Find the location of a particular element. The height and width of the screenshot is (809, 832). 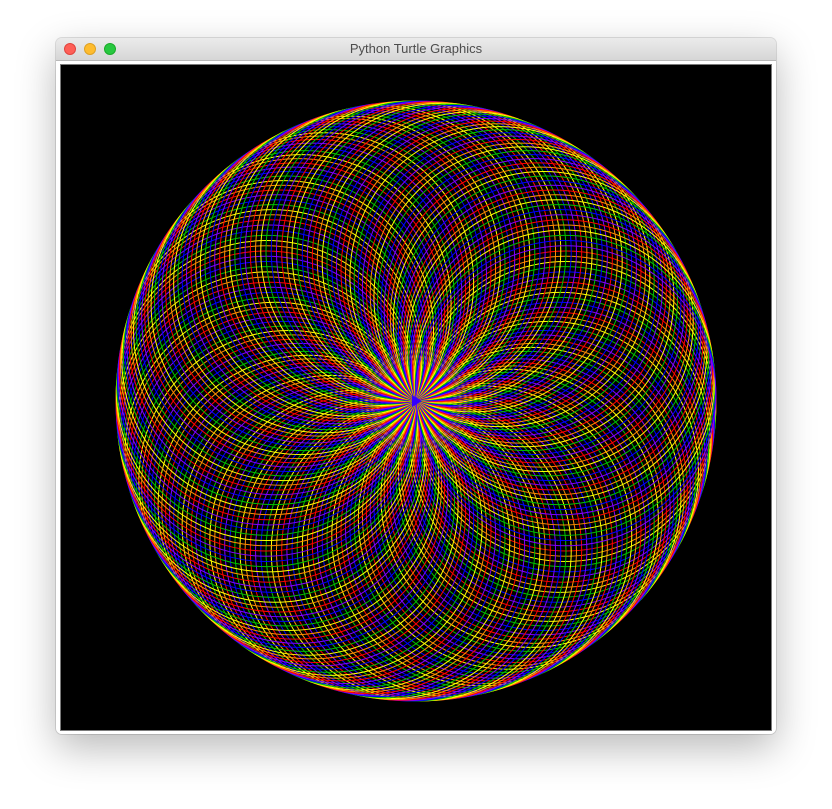

title-bar: Python Turtle Graphics is located at coordinates (416, 49).